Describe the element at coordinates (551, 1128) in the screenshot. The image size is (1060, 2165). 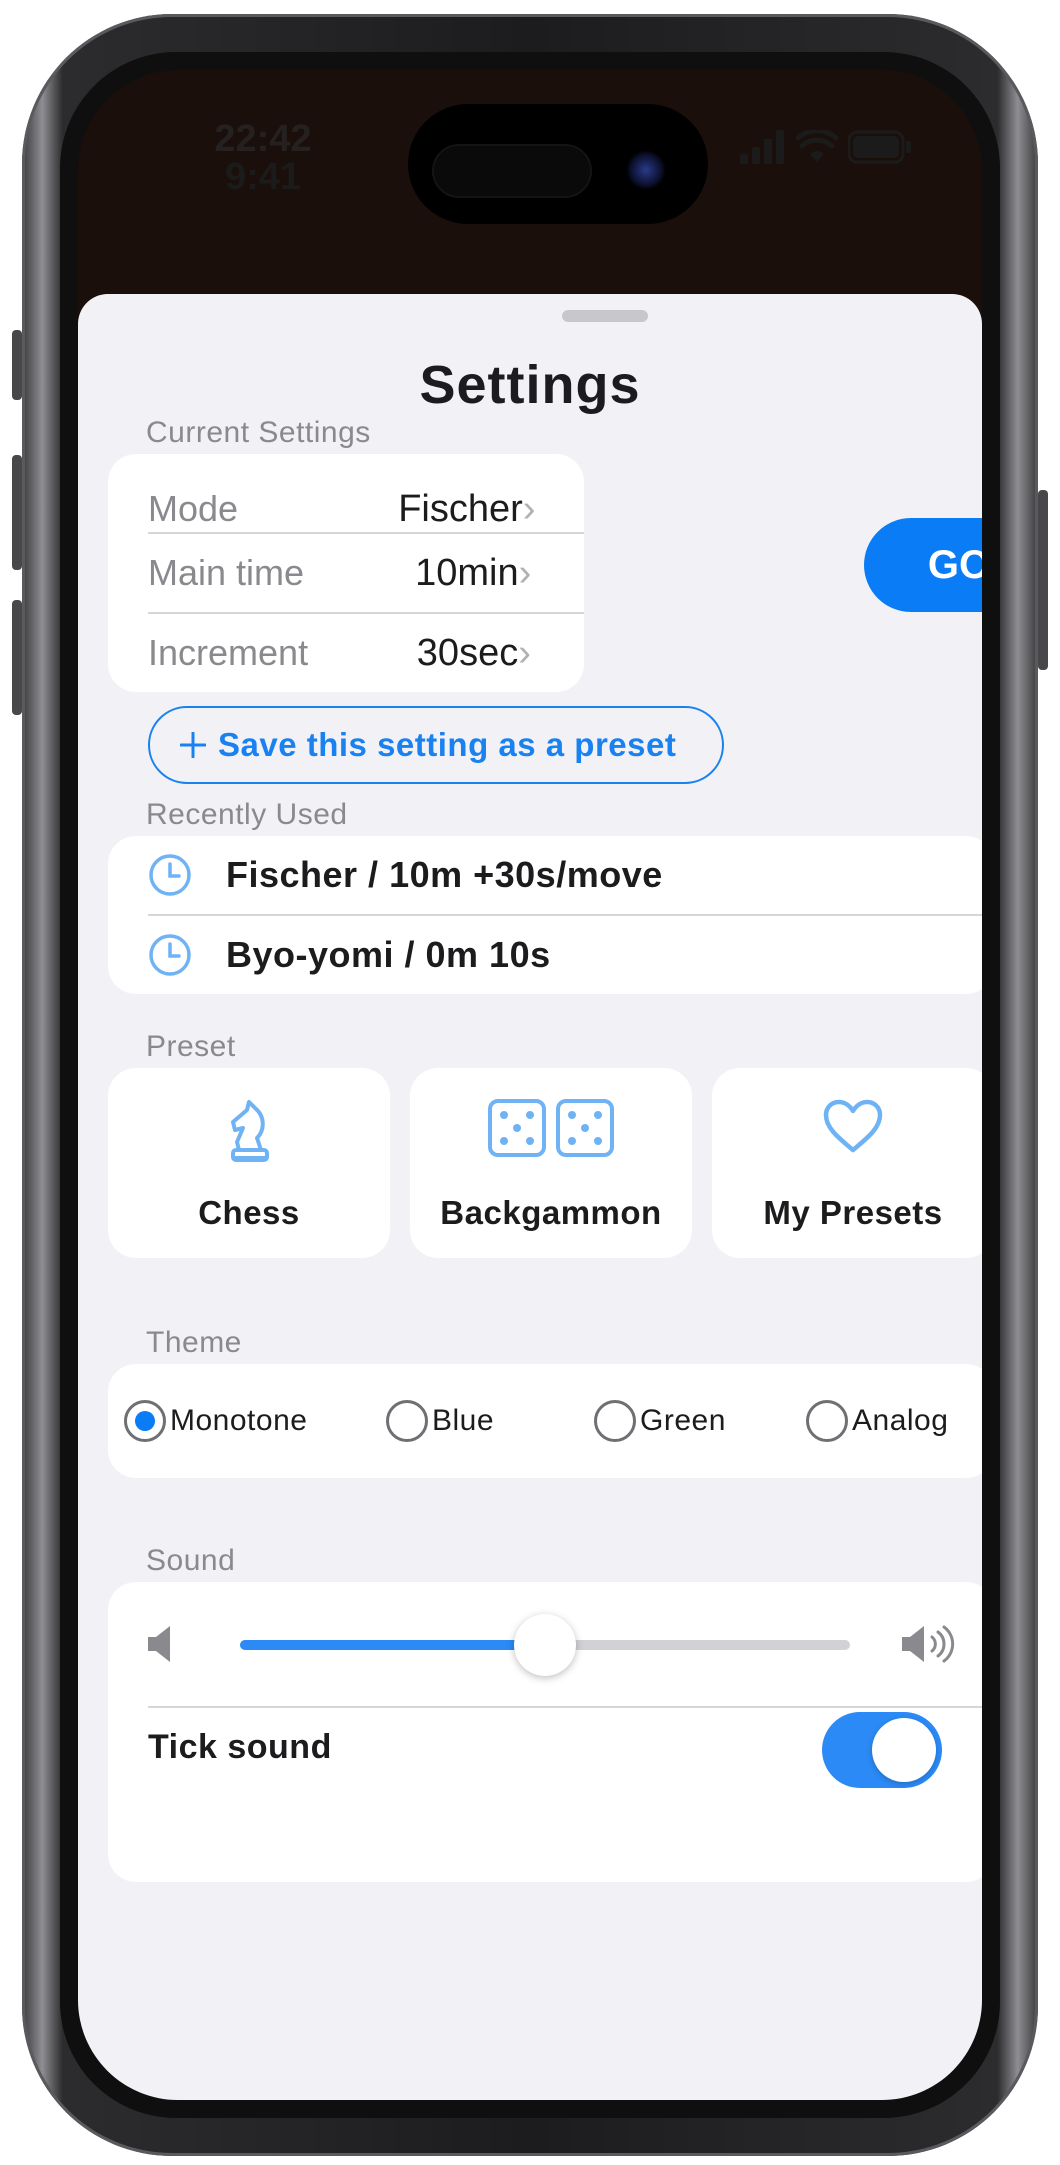
I see `dice-icon` at that location.